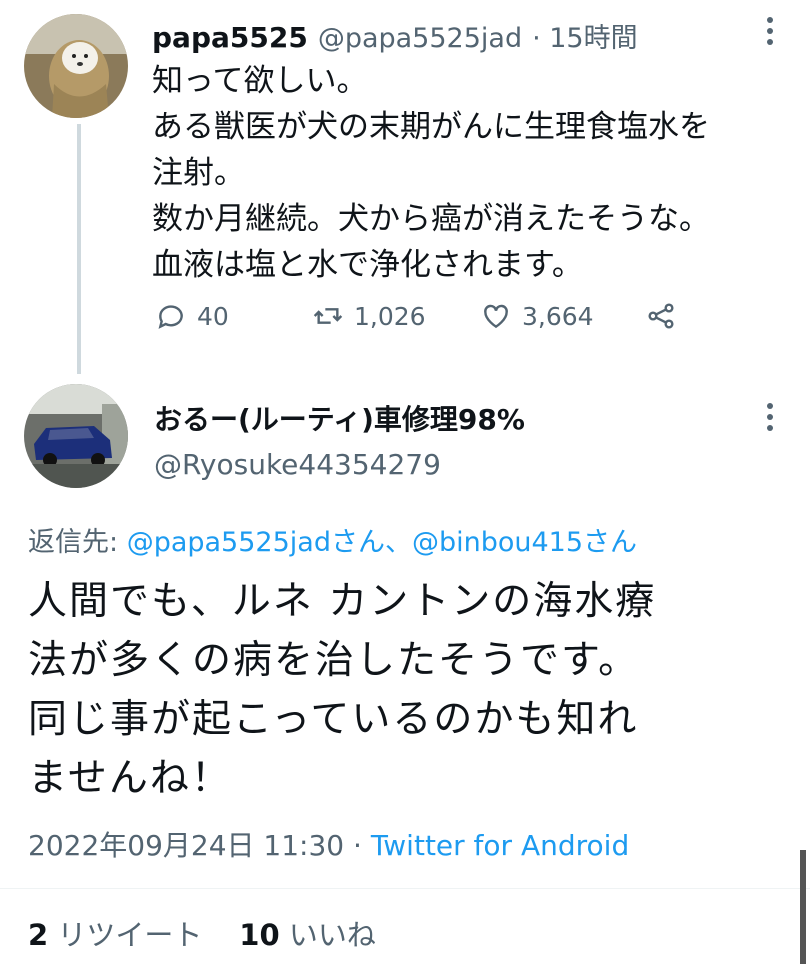 Image resolution: width=810 pixels, height=964 pixels. I want to click on heart-icon, so click(496, 316).